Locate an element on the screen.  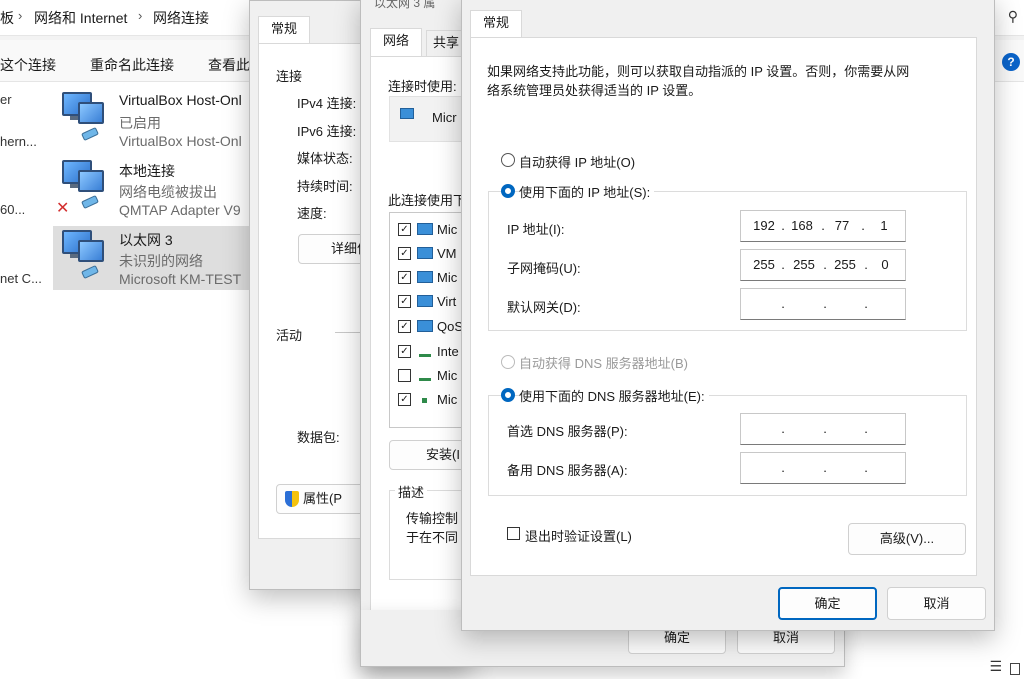
network-card-icon is located at coordinates (407, 113).